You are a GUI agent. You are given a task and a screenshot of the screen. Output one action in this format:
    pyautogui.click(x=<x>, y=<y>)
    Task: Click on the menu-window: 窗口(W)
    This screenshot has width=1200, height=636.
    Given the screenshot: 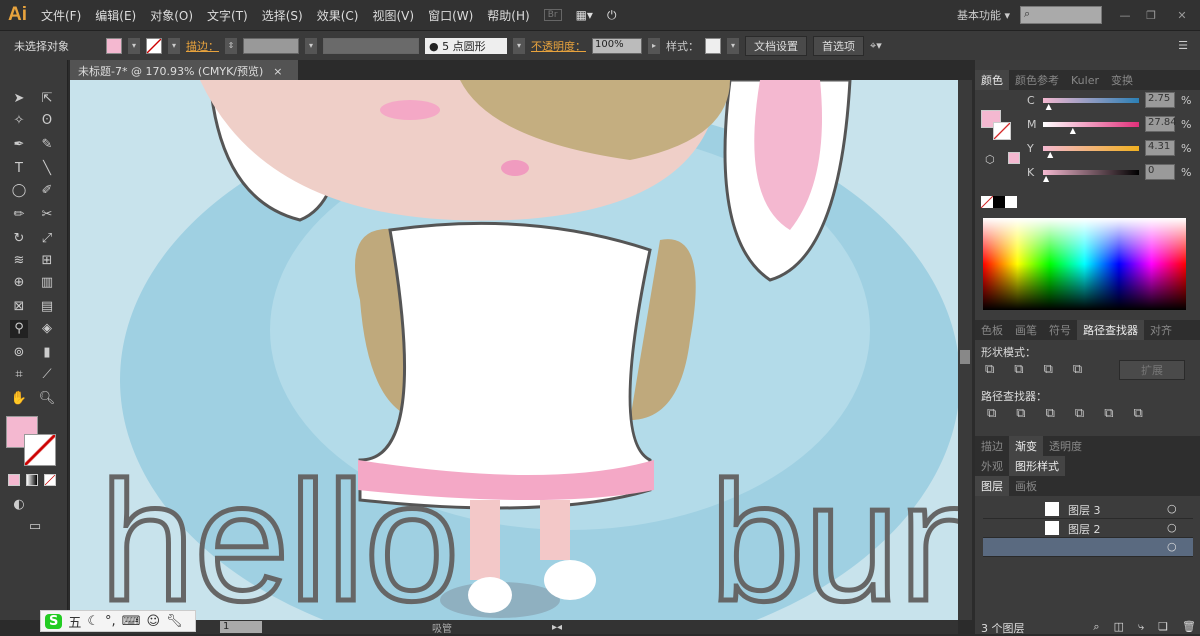 What is the action you would take?
    pyautogui.click(x=450, y=15)
    